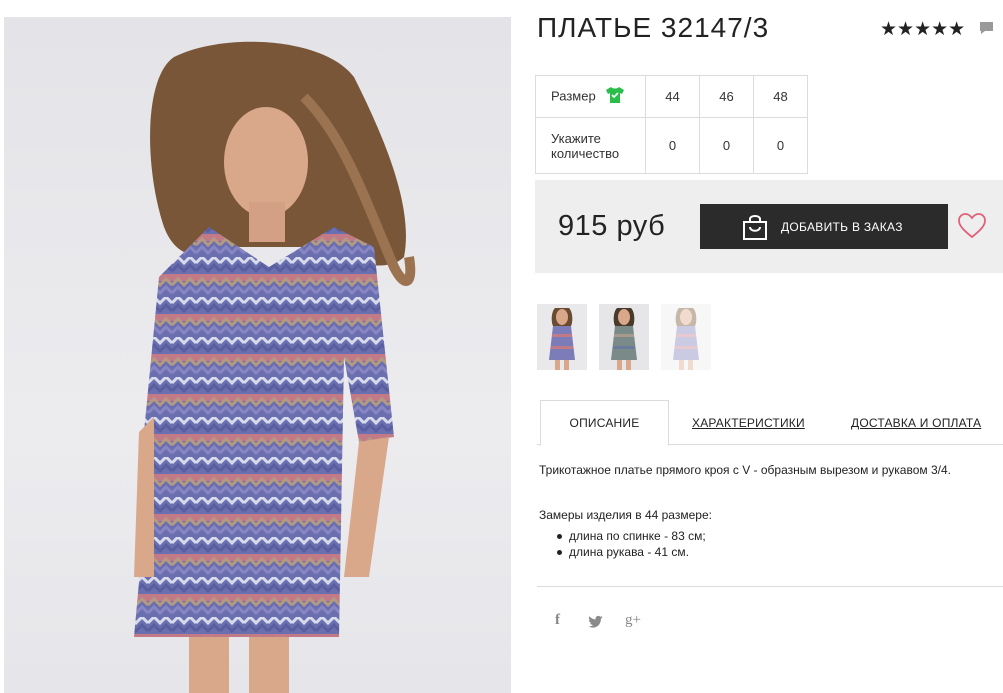 Image resolution: width=1003 pixels, height=693 pixels. What do you see at coordinates (726, 145) in the screenshot?
I see `quantity-input-46: 0` at bounding box center [726, 145].